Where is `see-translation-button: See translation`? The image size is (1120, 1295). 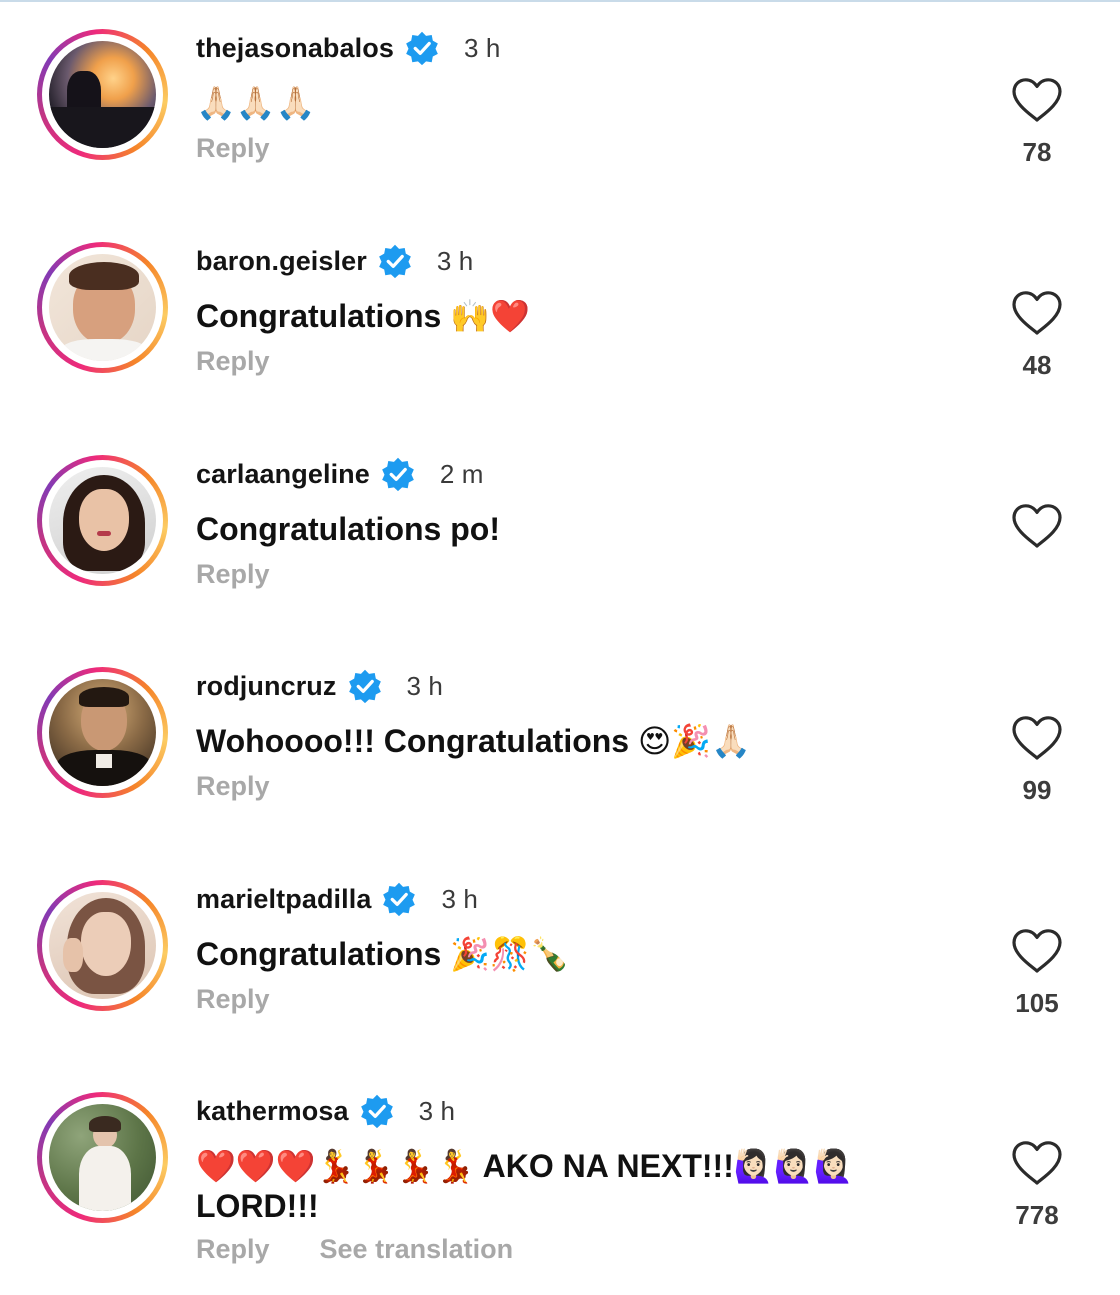 see-translation-button: See translation is located at coordinates (417, 1249).